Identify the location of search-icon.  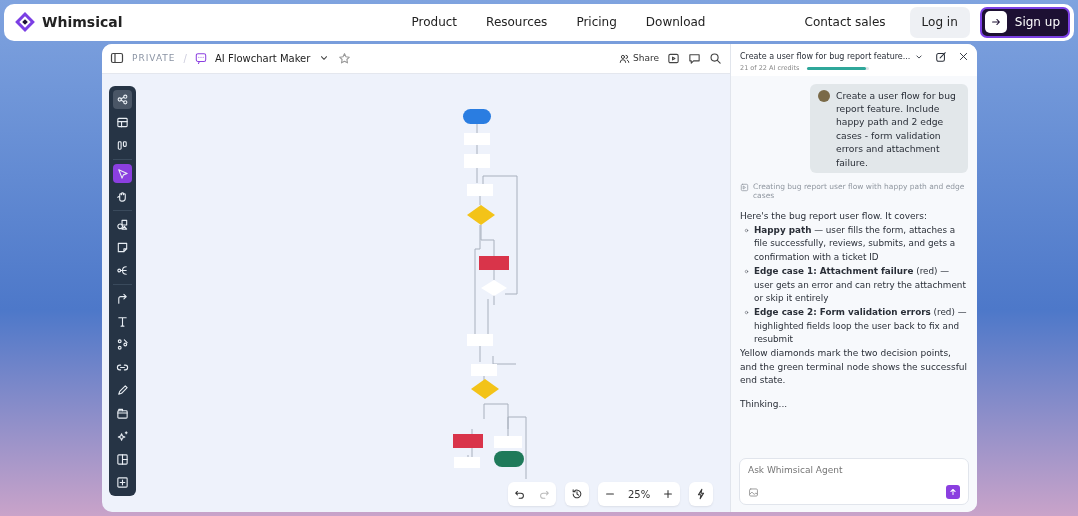
(715, 58).